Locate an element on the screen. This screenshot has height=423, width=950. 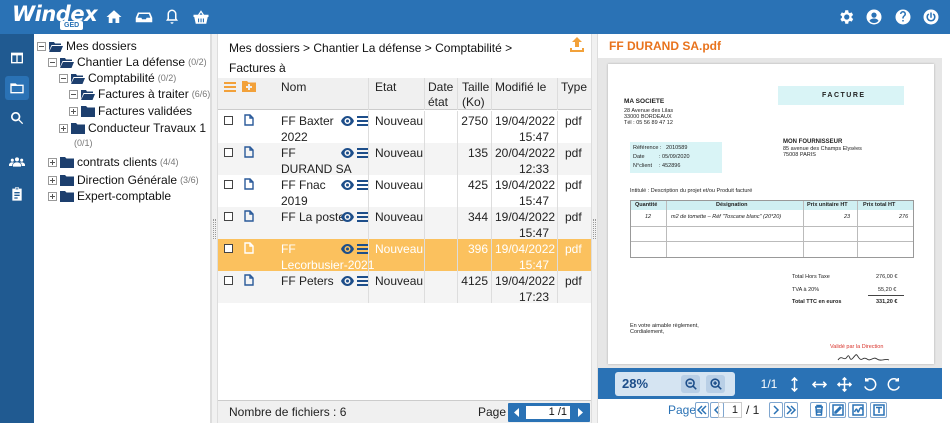
zoom-in-icon is located at coordinates (715, 384).